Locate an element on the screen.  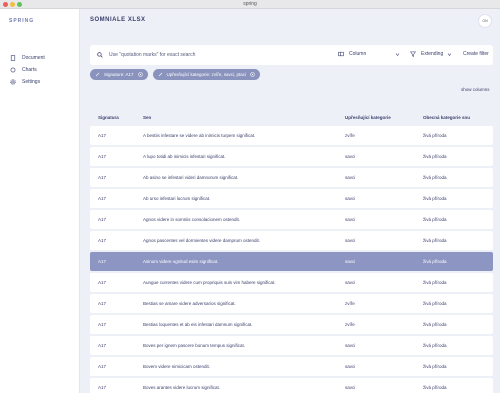
gear-icon is located at coordinates (13, 82).